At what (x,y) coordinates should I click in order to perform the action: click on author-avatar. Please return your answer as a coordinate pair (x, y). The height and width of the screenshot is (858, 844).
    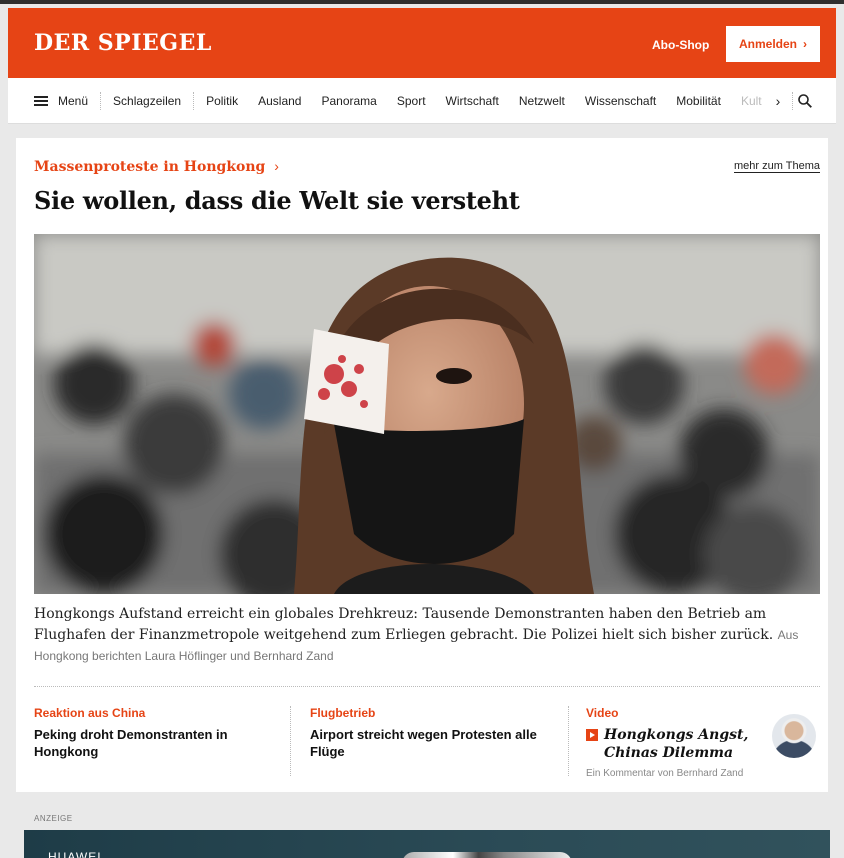
    Looking at the image, I should click on (794, 736).